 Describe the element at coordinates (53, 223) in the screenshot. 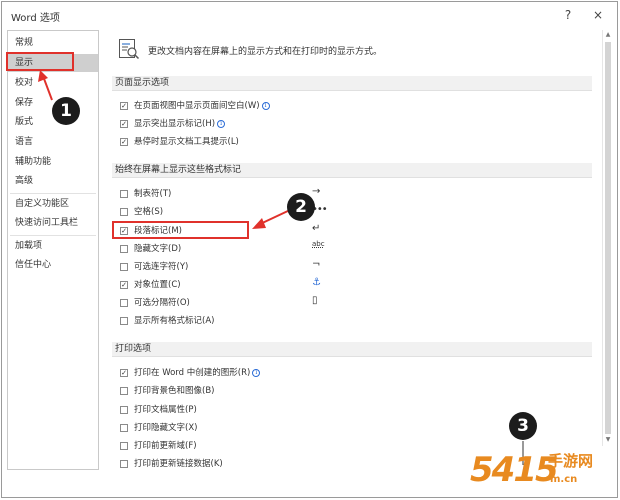

I see `sidebar-item-quick-access-toolbar: 快速访问工具栏` at that location.